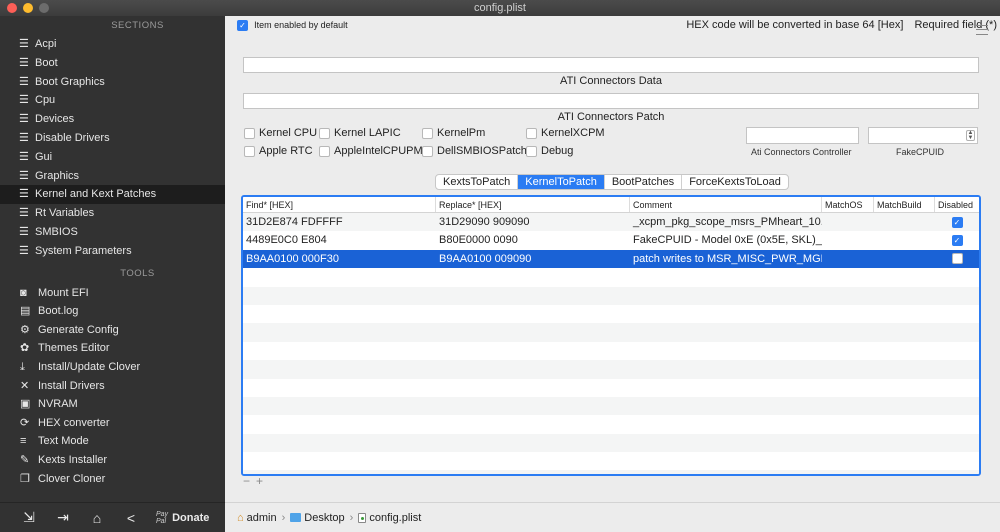 The image size is (1000, 532). I want to click on cell-disabled, so click(957, 259).